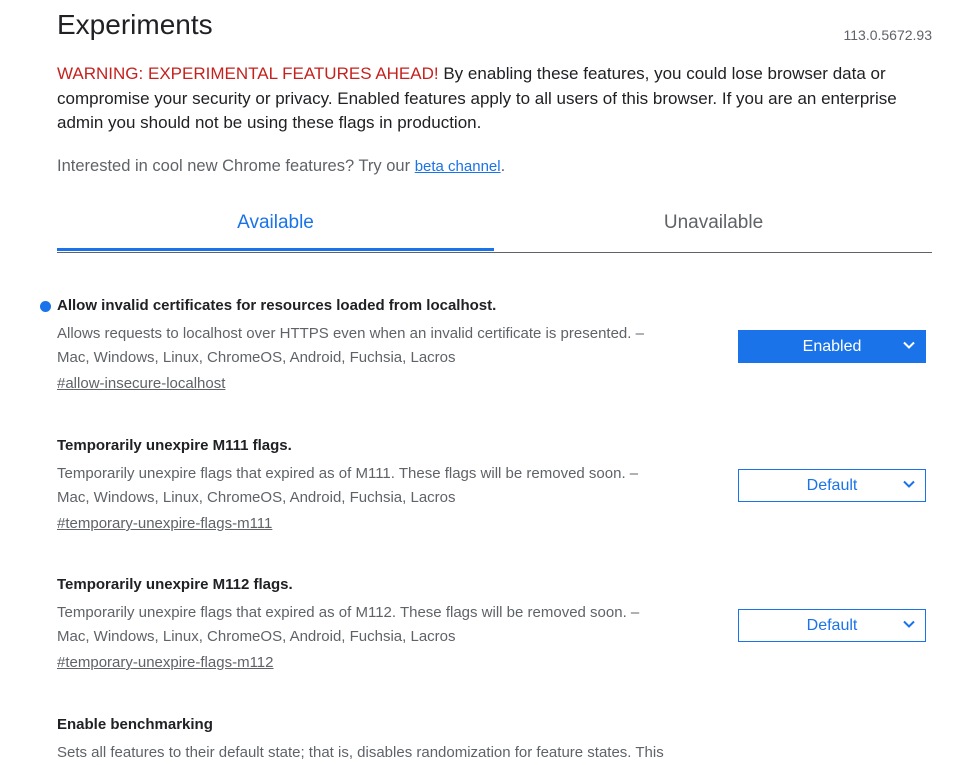 The width and height of the screenshot is (980, 765). Describe the element at coordinates (45, 306) in the screenshot. I see `modified-dot-icon` at that location.